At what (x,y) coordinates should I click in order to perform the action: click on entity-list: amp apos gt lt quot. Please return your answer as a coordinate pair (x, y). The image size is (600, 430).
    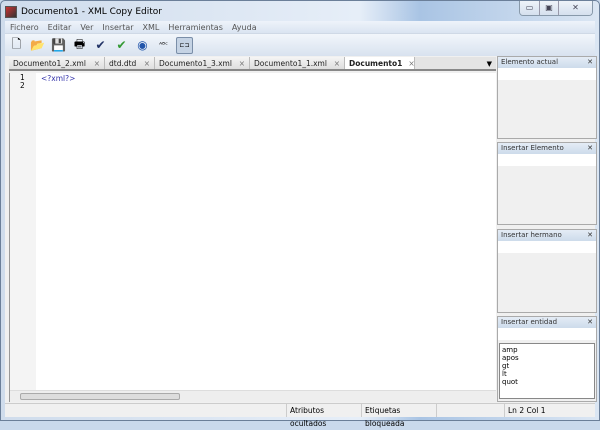
    Looking at the image, I should click on (547, 371).